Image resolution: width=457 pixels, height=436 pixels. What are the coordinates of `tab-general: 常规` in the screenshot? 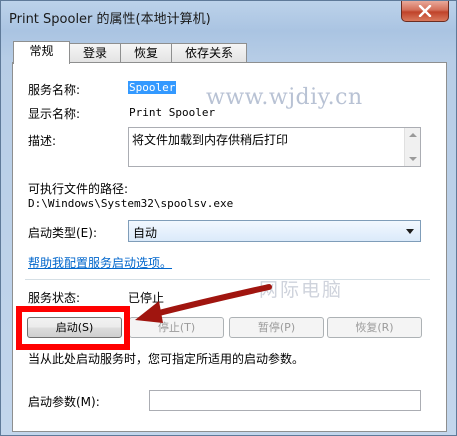 It's located at (41, 52).